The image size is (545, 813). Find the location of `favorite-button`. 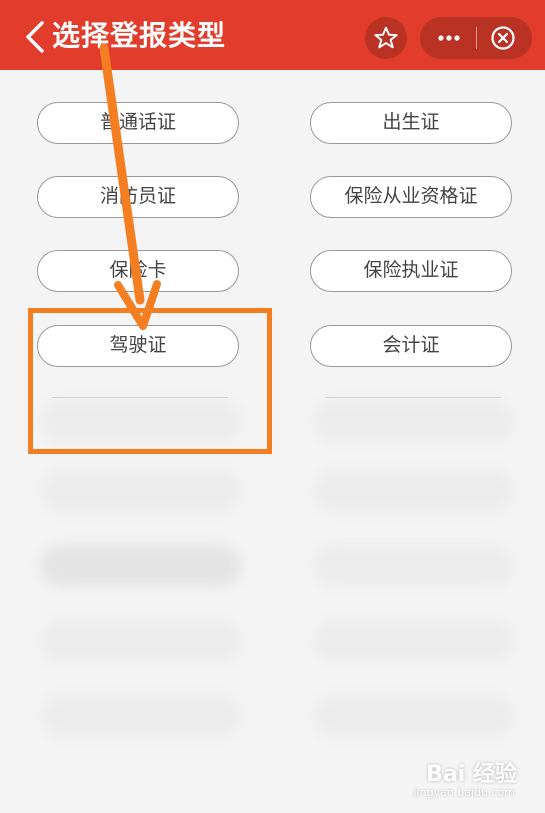

favorite-button is located at coordinates (386, 38).